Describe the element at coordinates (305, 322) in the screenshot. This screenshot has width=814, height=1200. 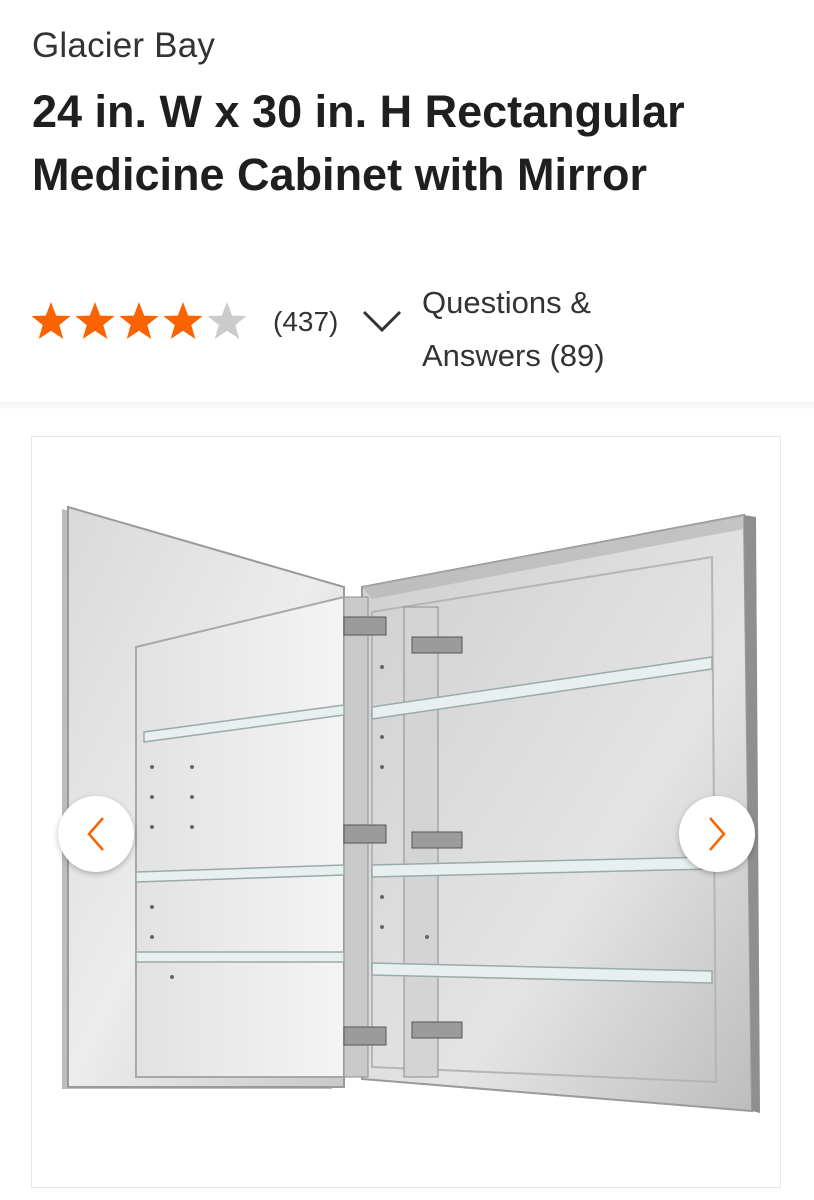
I see `review-count: (437)` at that location.